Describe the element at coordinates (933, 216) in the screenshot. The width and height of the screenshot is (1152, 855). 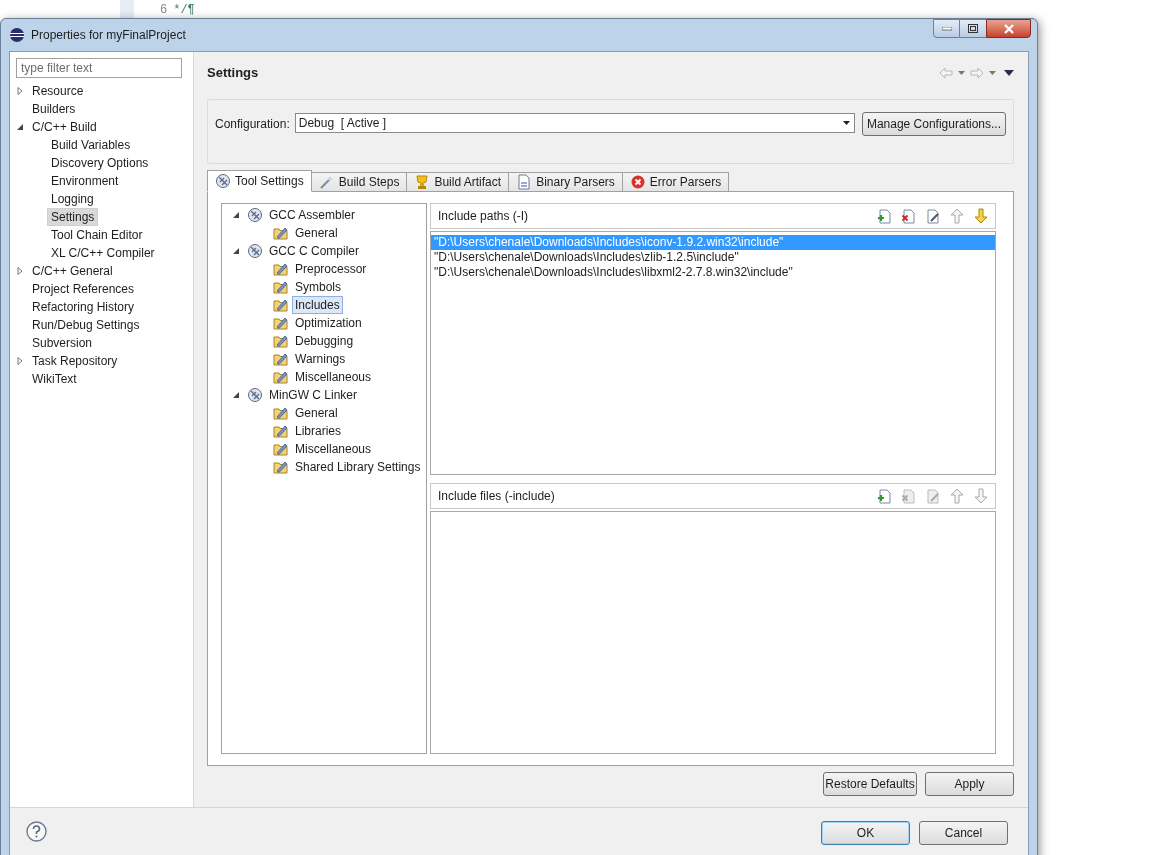
I see `edit-icon` at that location.